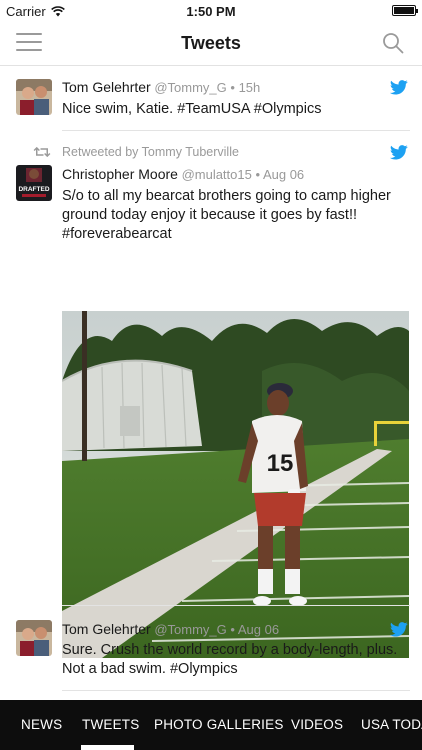 This screenshot has width=422, height=750. I want to click on retweeted-by-label: Retweeted by Tommy Tuberville, so click(150, 152).